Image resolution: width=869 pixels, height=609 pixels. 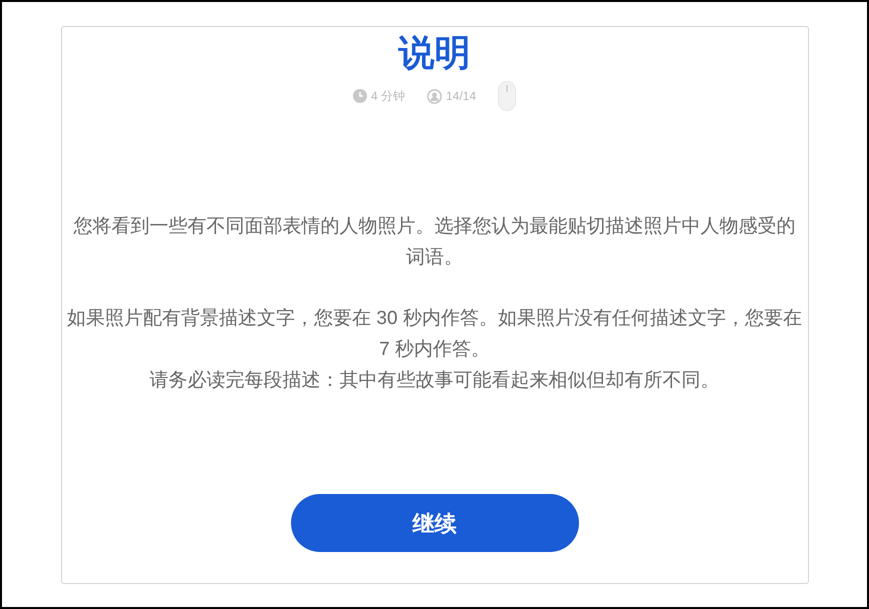 What do you see at coordinates (434, 523) in the screenshot?
I see `continue-button: 继续` at bounding box center [434, 523].